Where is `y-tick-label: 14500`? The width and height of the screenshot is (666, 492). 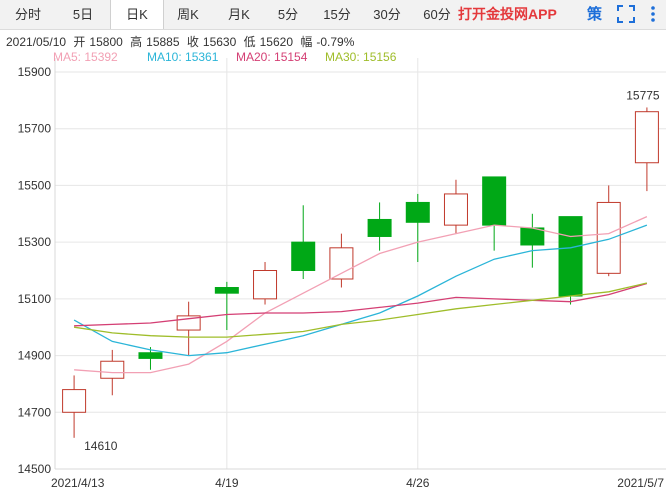 y-tick-label: 14500 is located at coordinates (35, 469).